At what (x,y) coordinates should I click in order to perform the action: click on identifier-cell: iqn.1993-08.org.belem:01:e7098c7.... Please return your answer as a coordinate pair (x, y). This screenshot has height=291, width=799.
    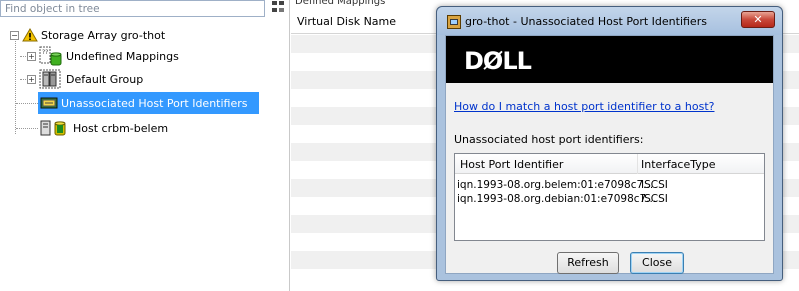
    Looking at the image, I should click on (555, 185).